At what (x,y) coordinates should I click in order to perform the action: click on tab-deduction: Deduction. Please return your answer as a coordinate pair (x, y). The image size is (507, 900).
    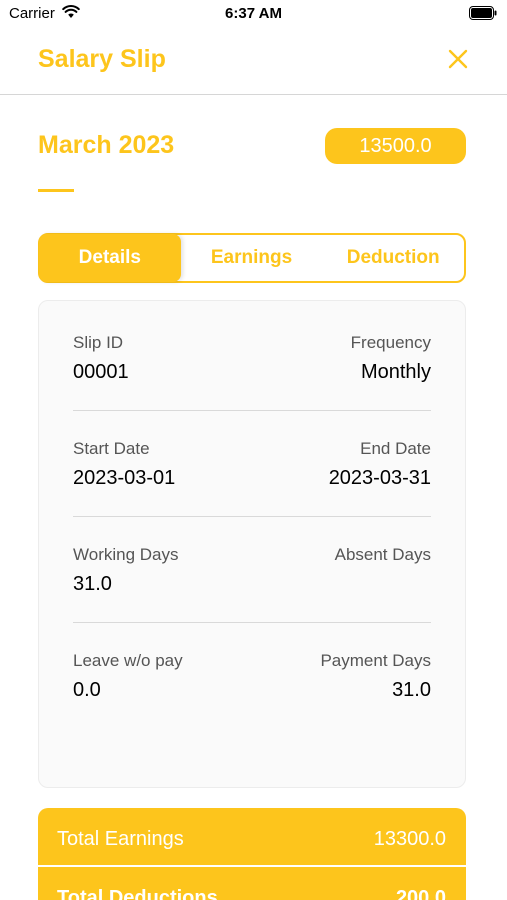
    Looking at the image, I should click on (393, 258).